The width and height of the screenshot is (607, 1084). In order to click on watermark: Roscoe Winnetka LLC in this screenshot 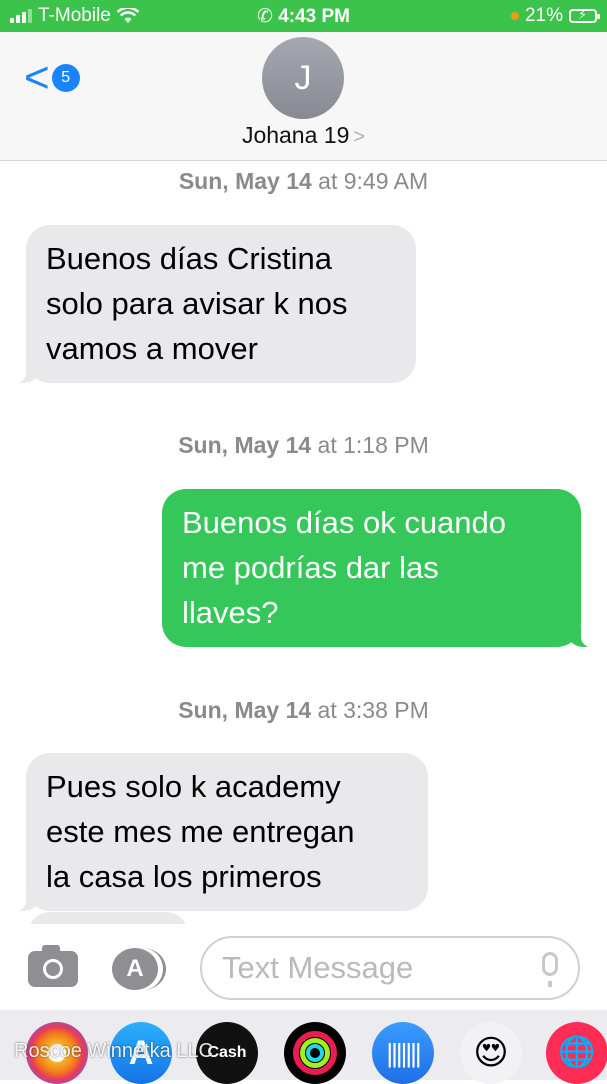, I will do `click(113, 1051)`.